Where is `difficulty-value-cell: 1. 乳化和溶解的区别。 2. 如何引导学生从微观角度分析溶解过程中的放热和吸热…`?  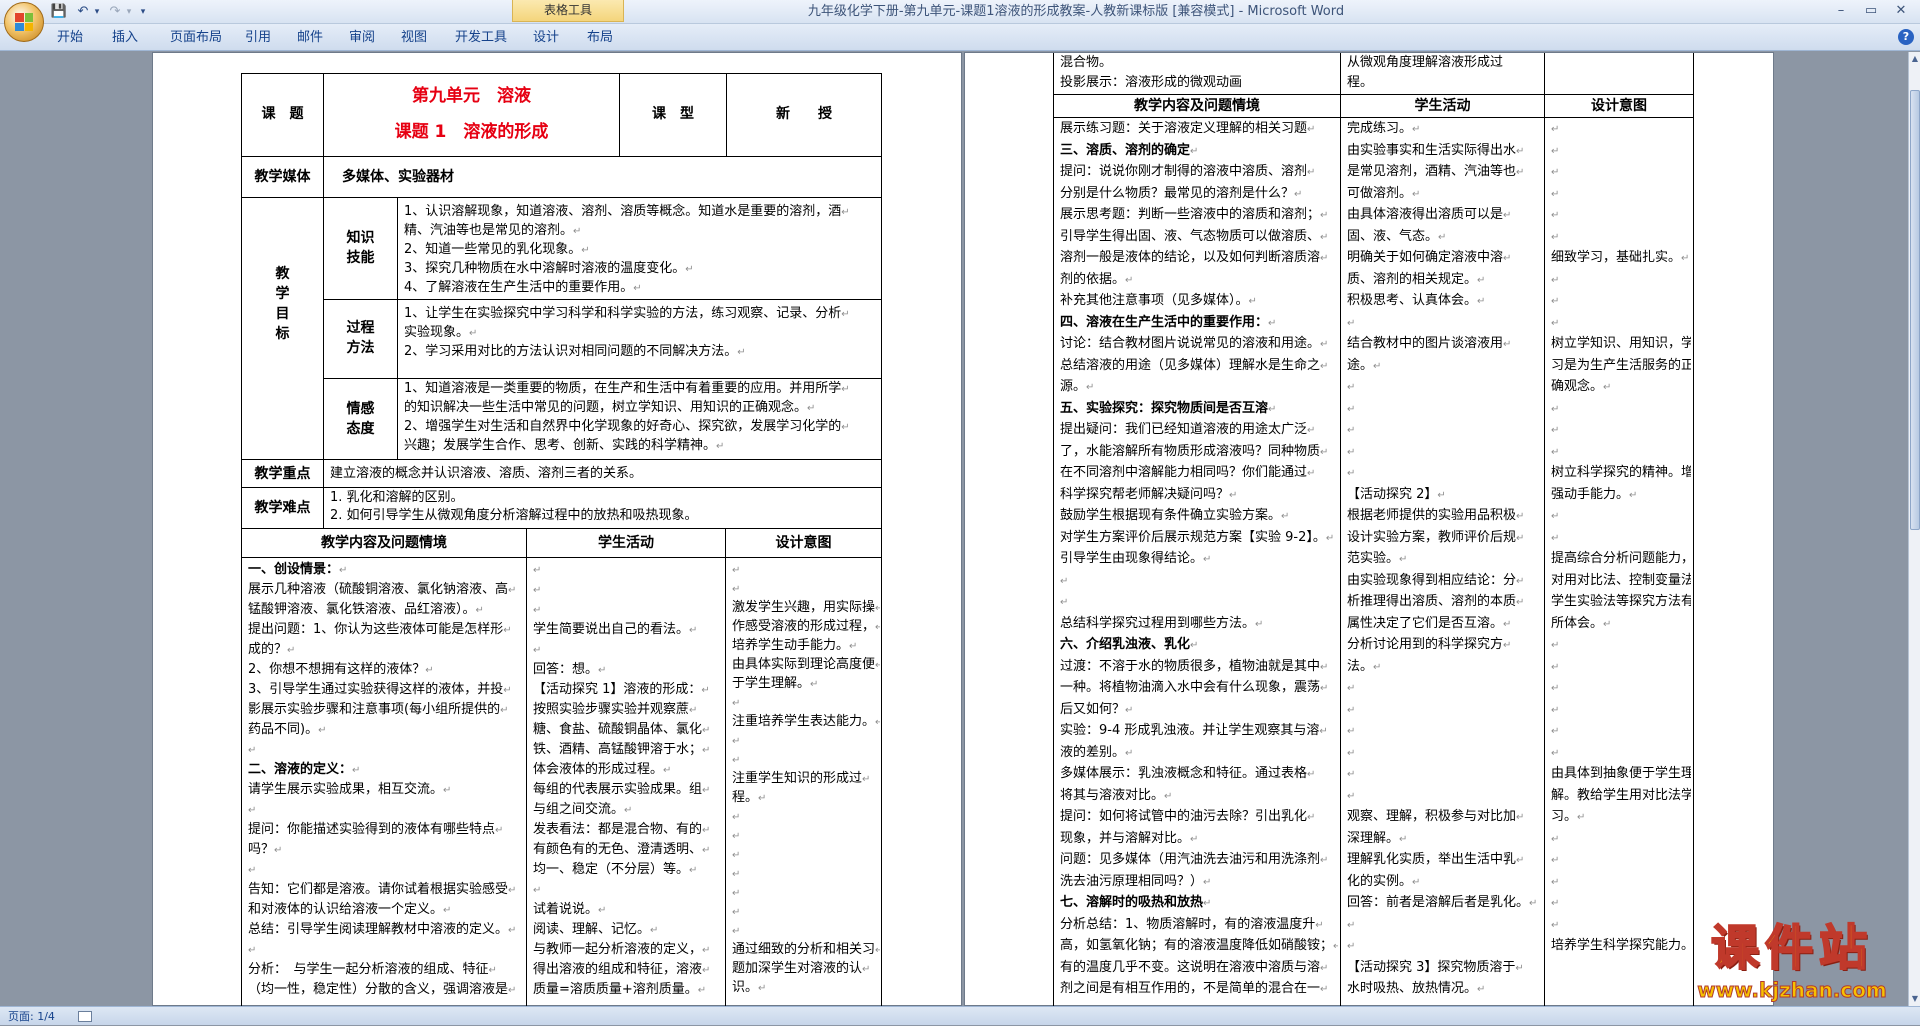 difficulty-value-cell: 1. 乳化和溶解的区别。 2. 如何引导学生从微观角度分析溶解过程中的放热和吸热… is located at coordinates (602, 508).